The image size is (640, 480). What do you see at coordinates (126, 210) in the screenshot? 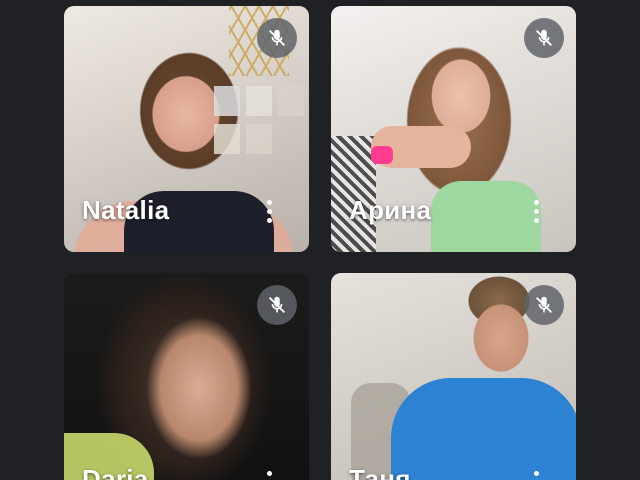
I see `participant-name: Natalia` at bounding box center [126, 210].